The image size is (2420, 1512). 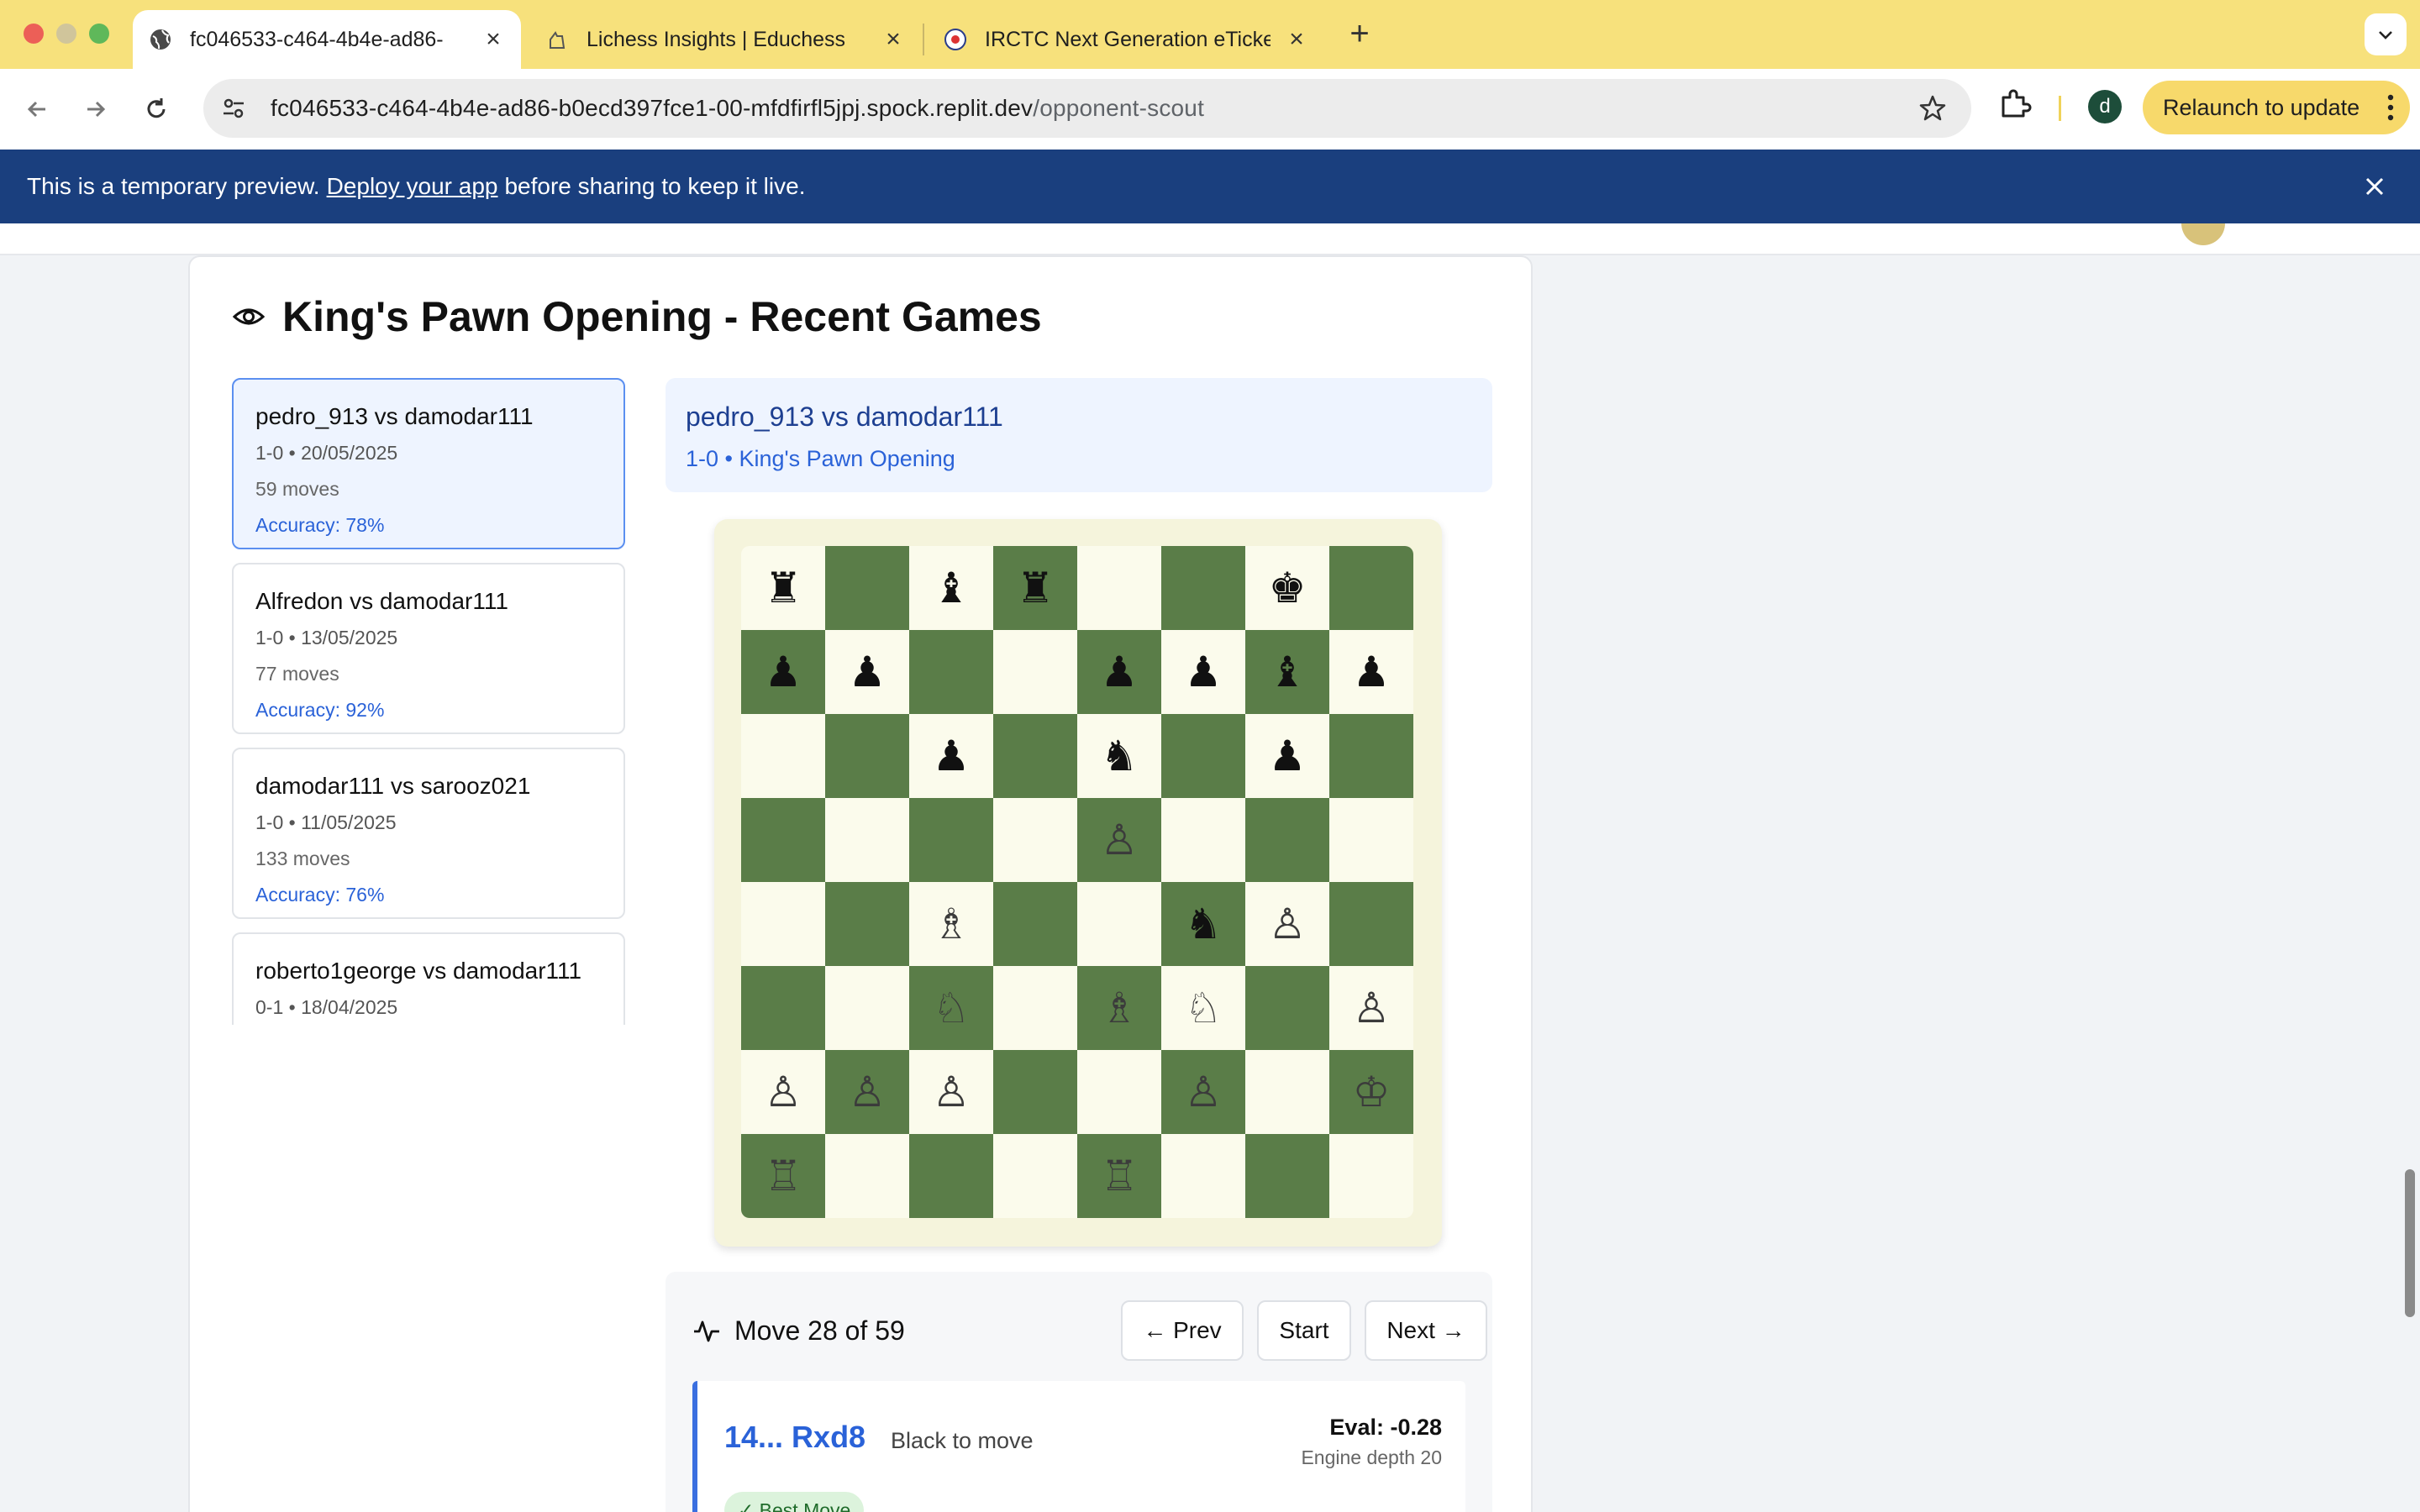 I want to click on start-button: Start, so click(x=1304, y=1330).